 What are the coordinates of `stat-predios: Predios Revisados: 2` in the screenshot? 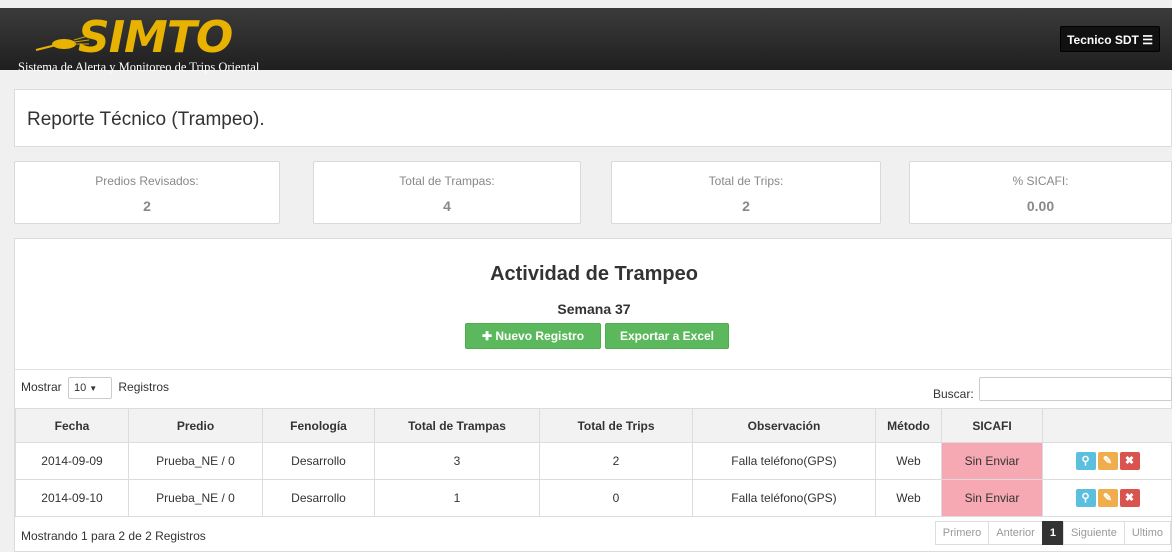 It's located at (147, 192).